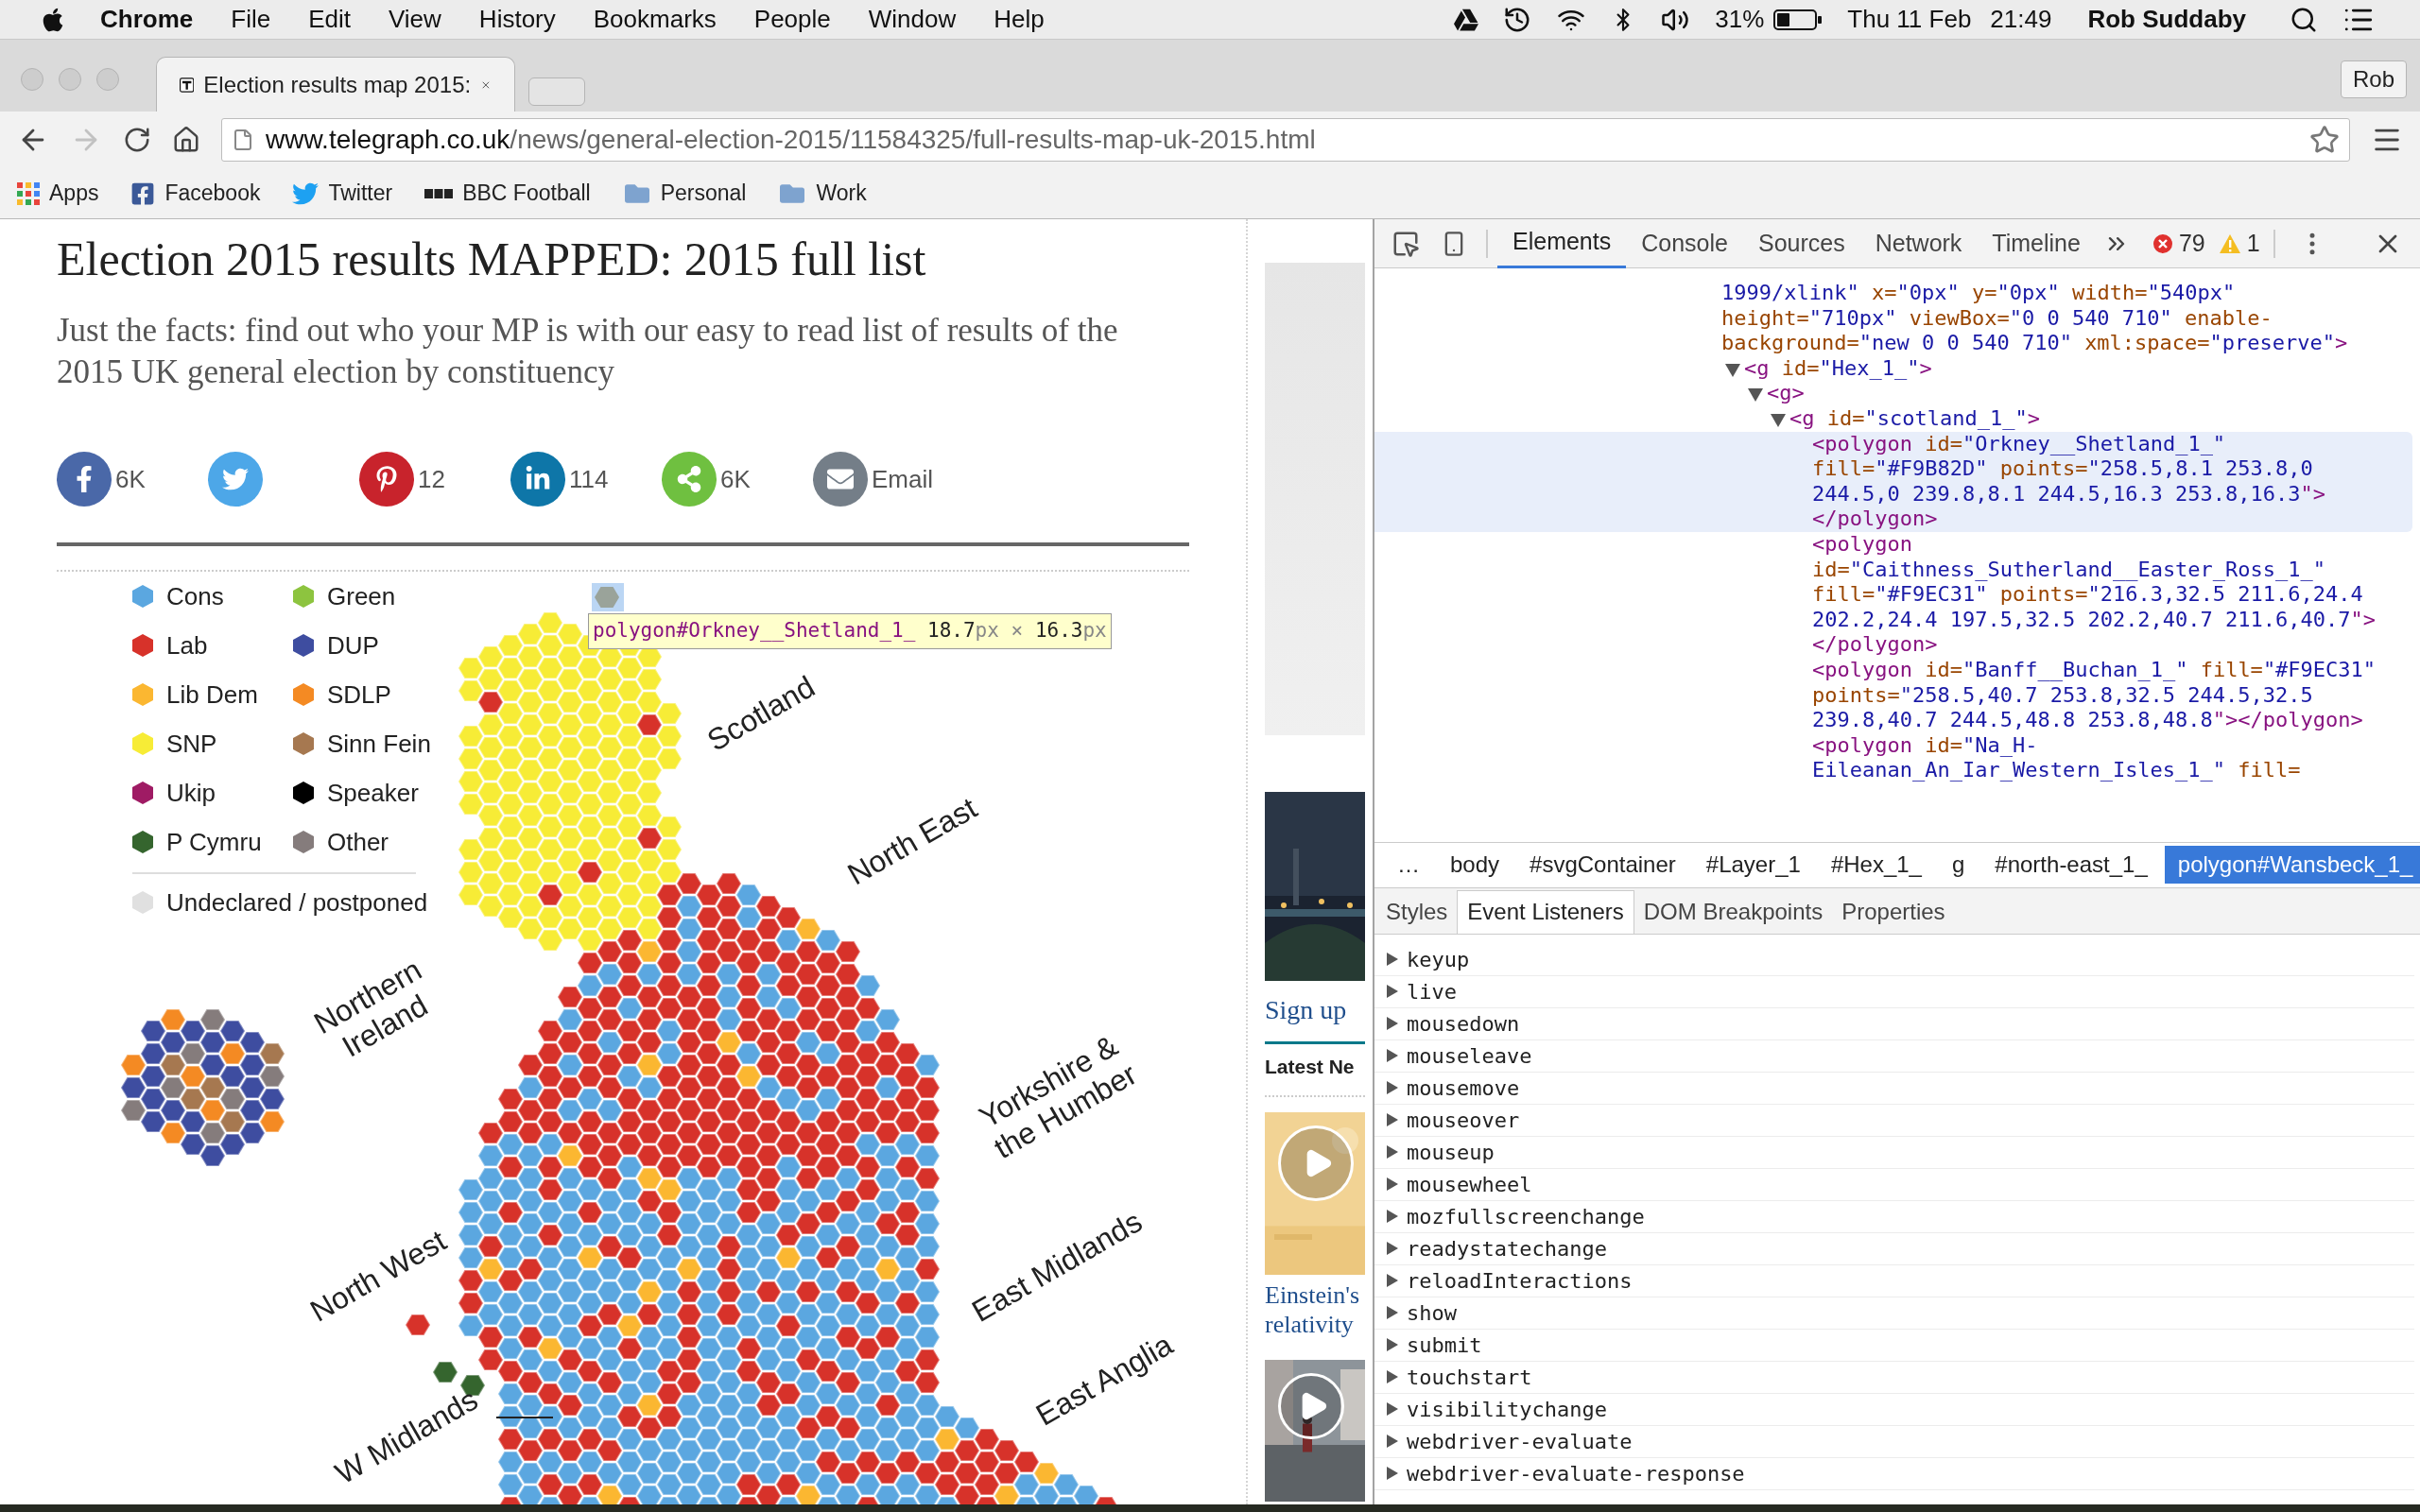  Describe the element at coordinates (1894, 1345) in the screenshot. I see `listener-row: submit` at that location.